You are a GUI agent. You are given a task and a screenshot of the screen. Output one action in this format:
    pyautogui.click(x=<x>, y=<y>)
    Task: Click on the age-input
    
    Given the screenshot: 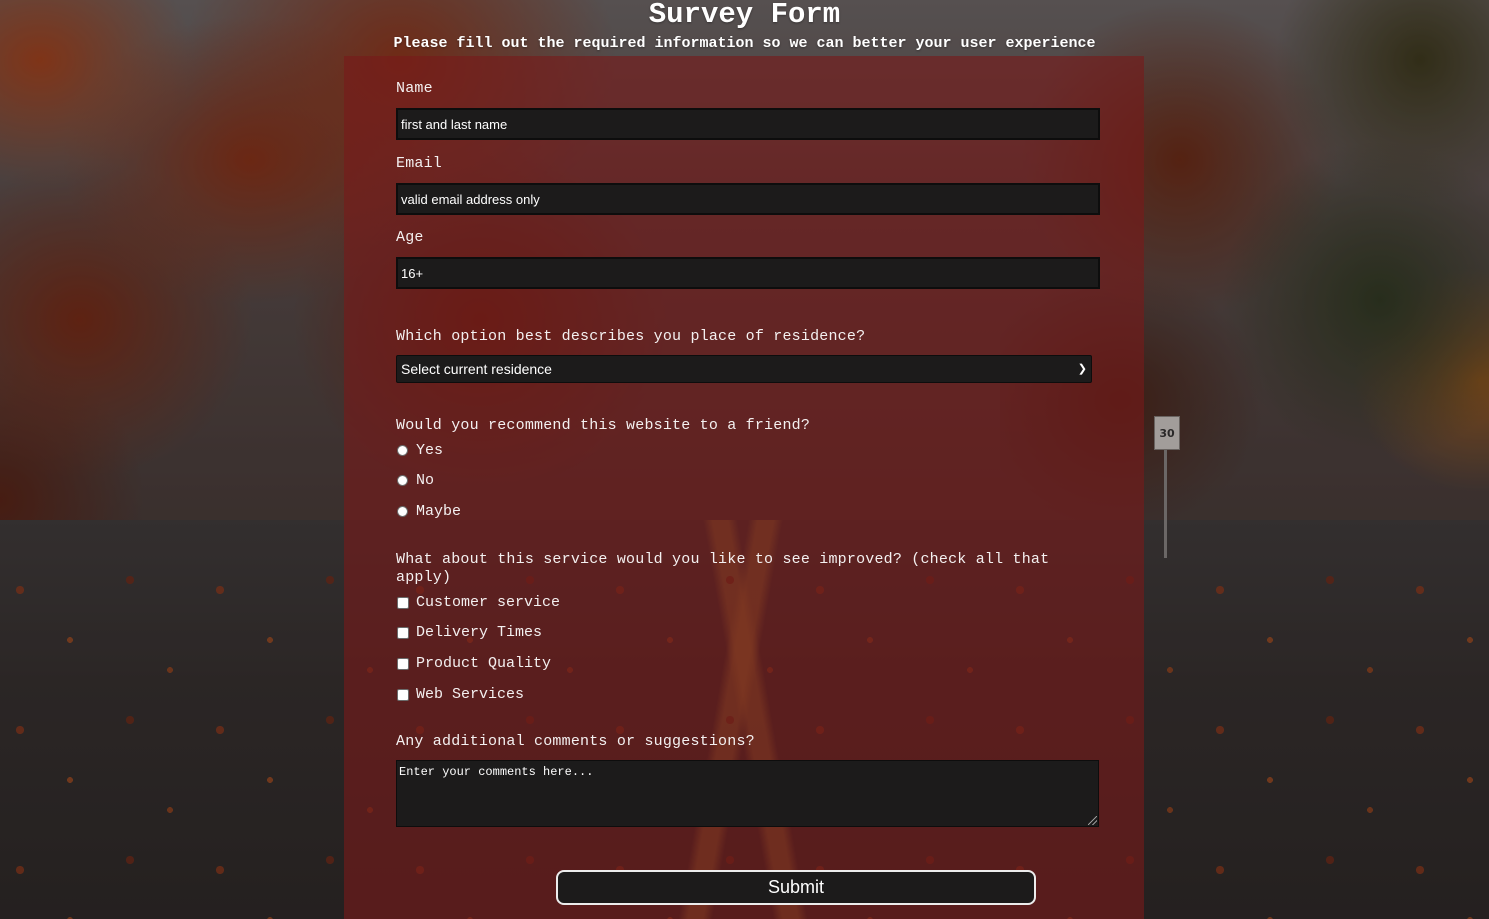 What is the action you would take?
    pyautogui.click(x=748, y=273)
    